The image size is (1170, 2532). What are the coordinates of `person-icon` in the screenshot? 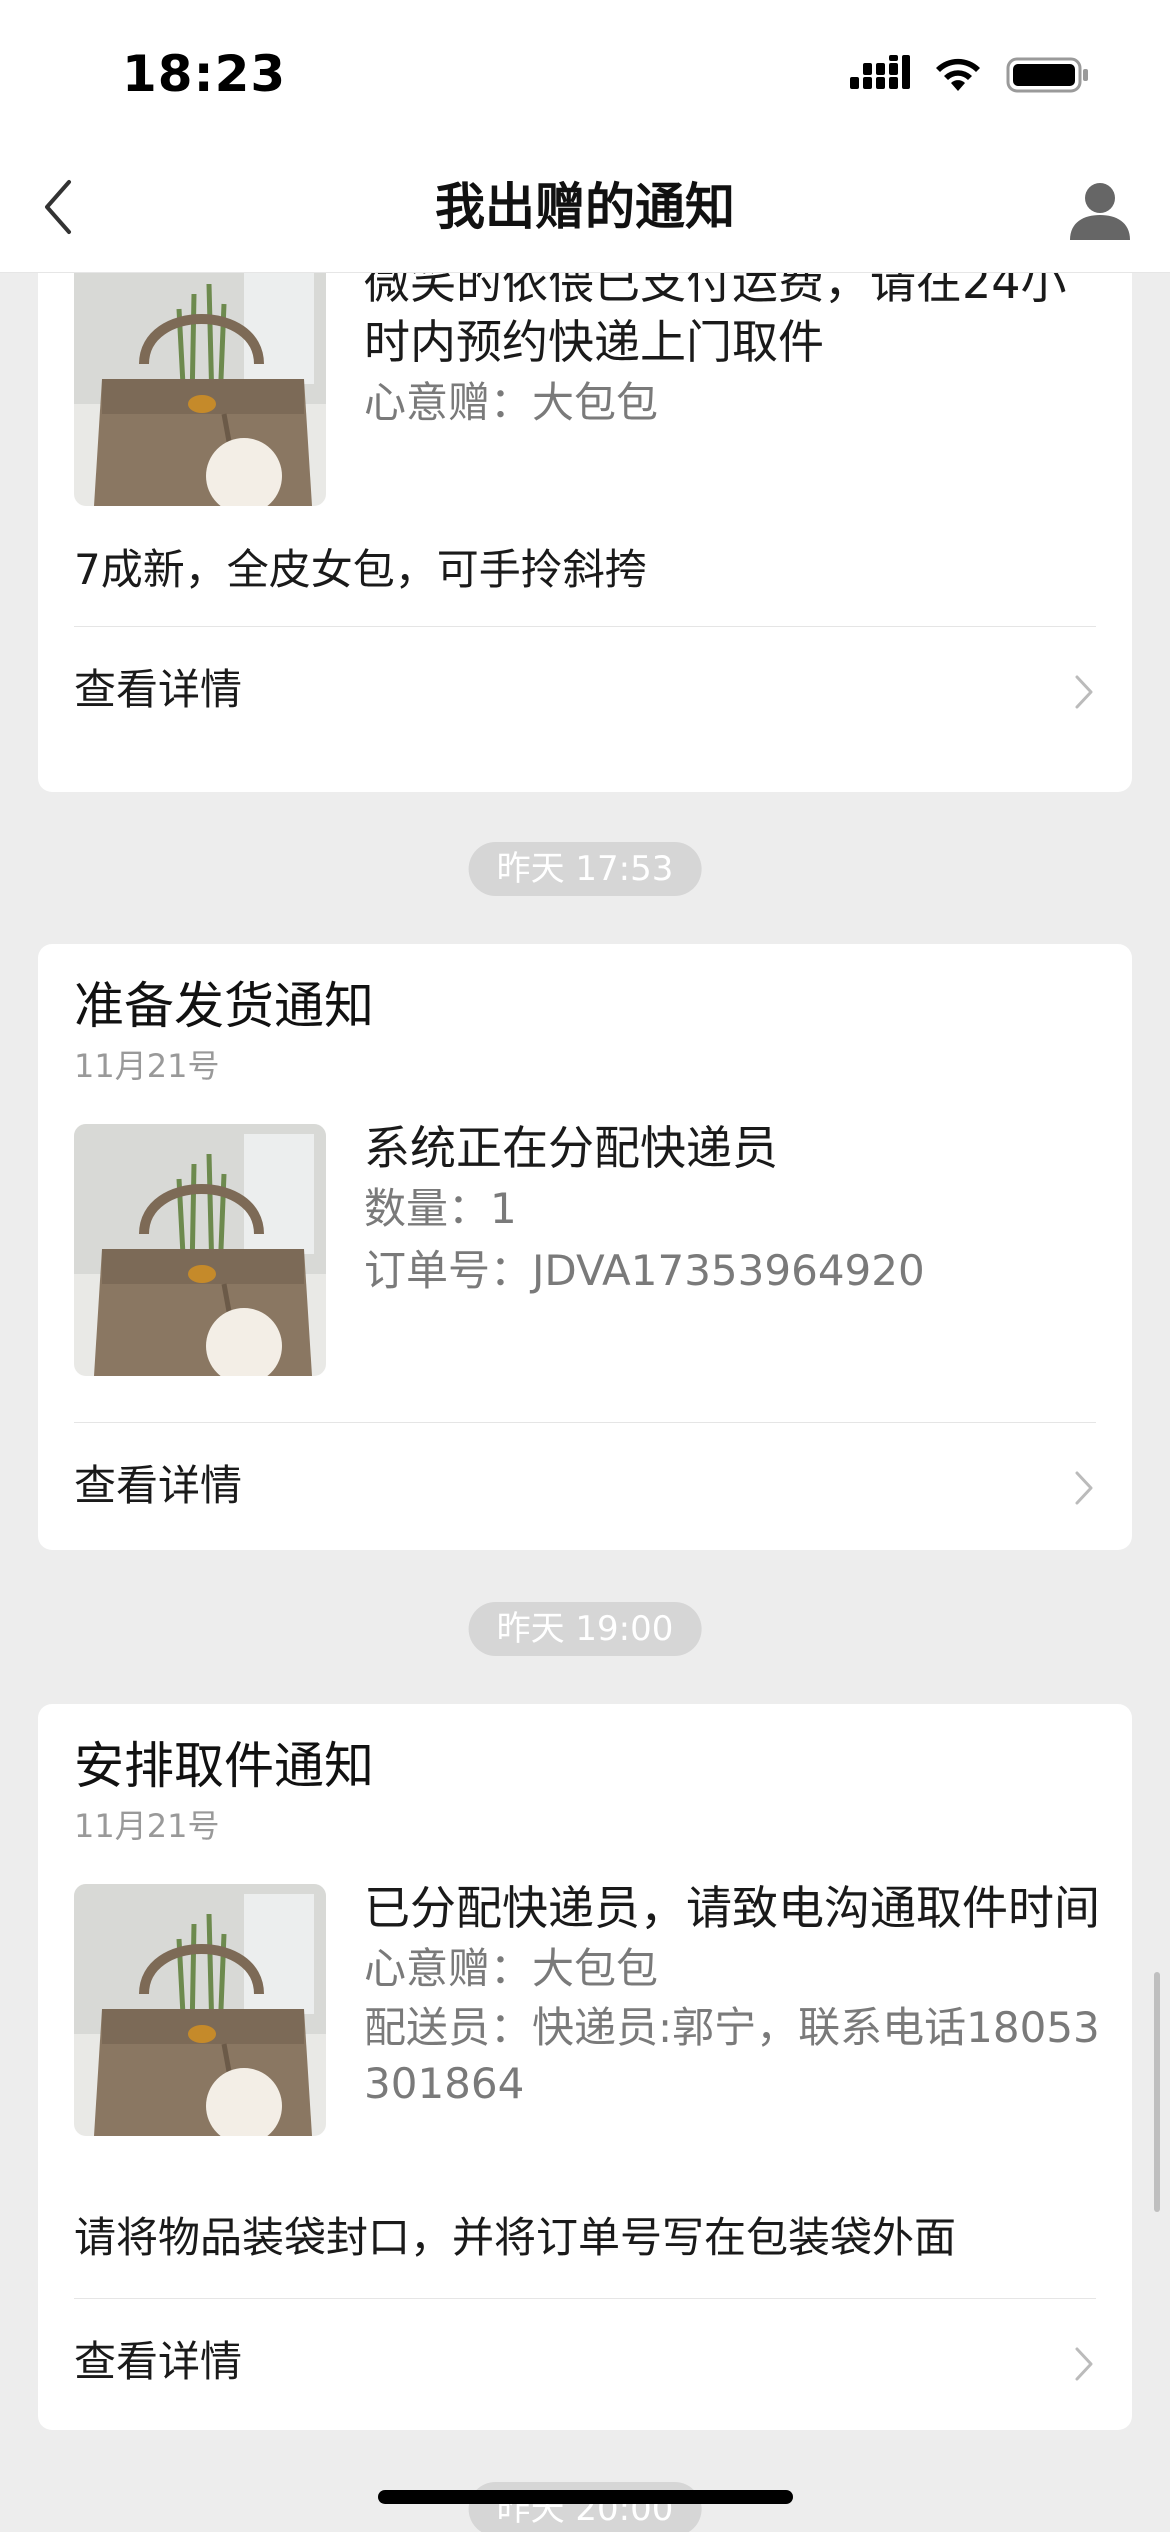 It's located at (1100, 211).